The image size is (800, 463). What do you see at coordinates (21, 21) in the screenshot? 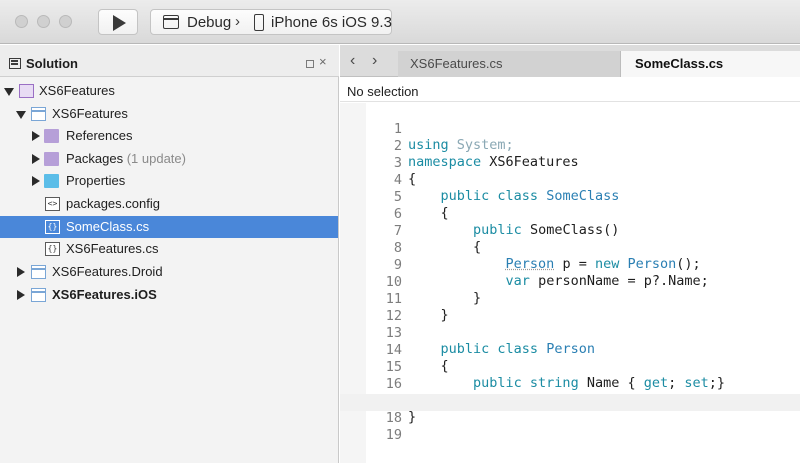
I see `close-window-button` at bounding box center [21, 21].